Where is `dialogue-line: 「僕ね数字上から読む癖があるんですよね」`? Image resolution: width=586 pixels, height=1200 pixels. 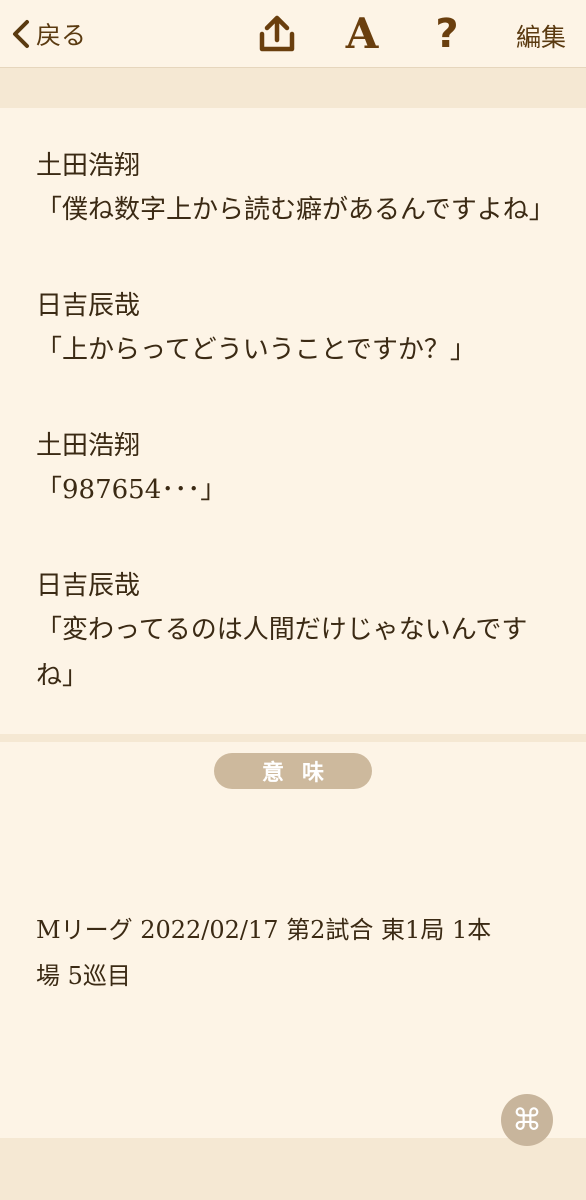
dialogue-line: 「僕ね数字上から読む癖があるんですよね」 is located at coordinates (295, 210).